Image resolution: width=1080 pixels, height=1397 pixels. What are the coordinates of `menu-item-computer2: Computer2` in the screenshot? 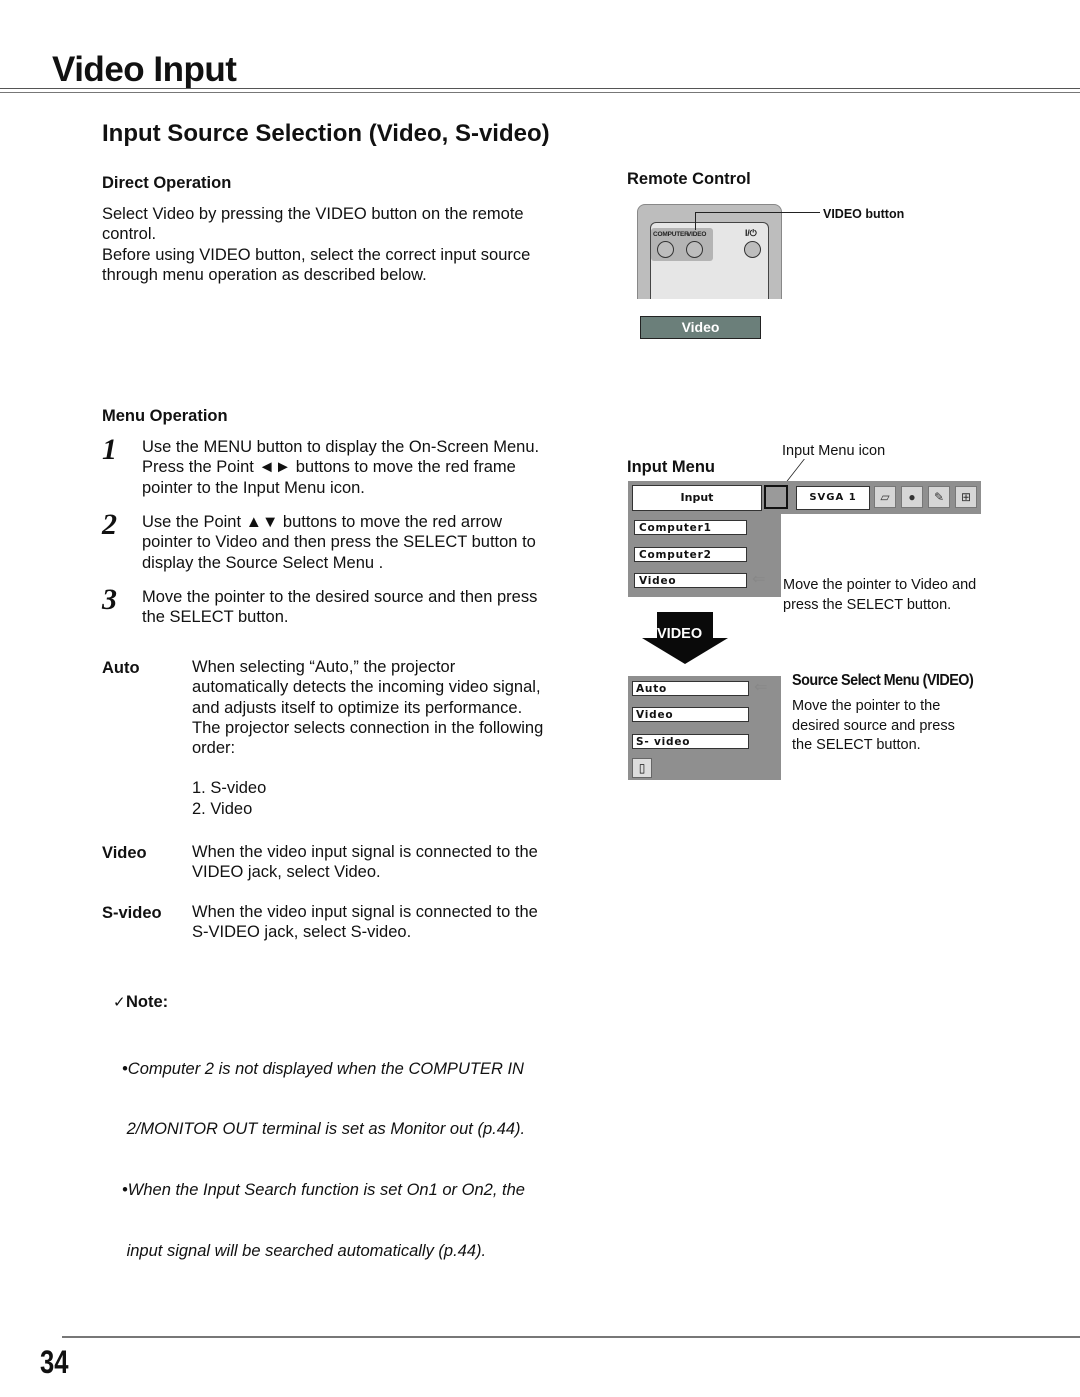 It's located at (690, 554).